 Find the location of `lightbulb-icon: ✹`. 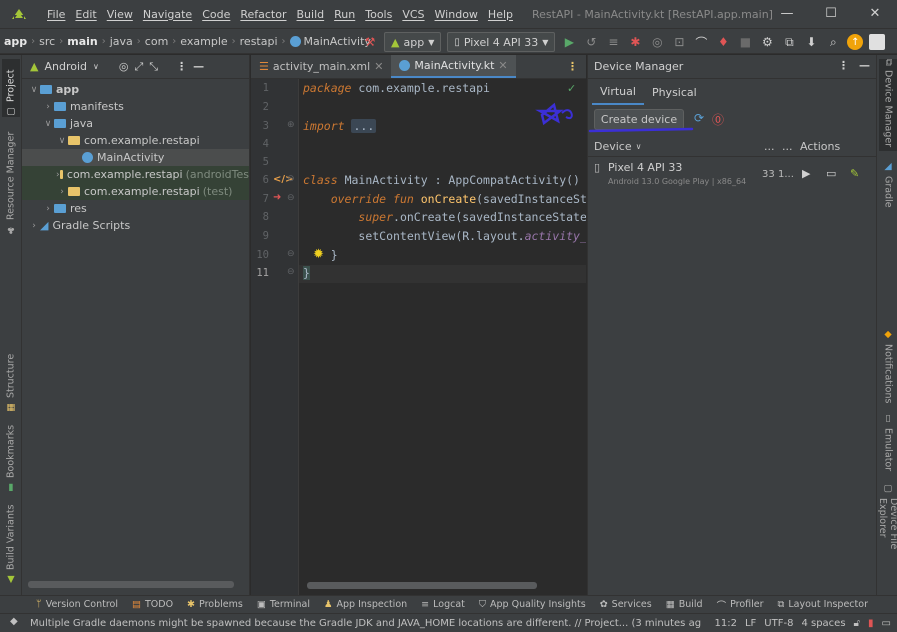

lightbulb-icon: ✹ is located at coordinates (318, 254).